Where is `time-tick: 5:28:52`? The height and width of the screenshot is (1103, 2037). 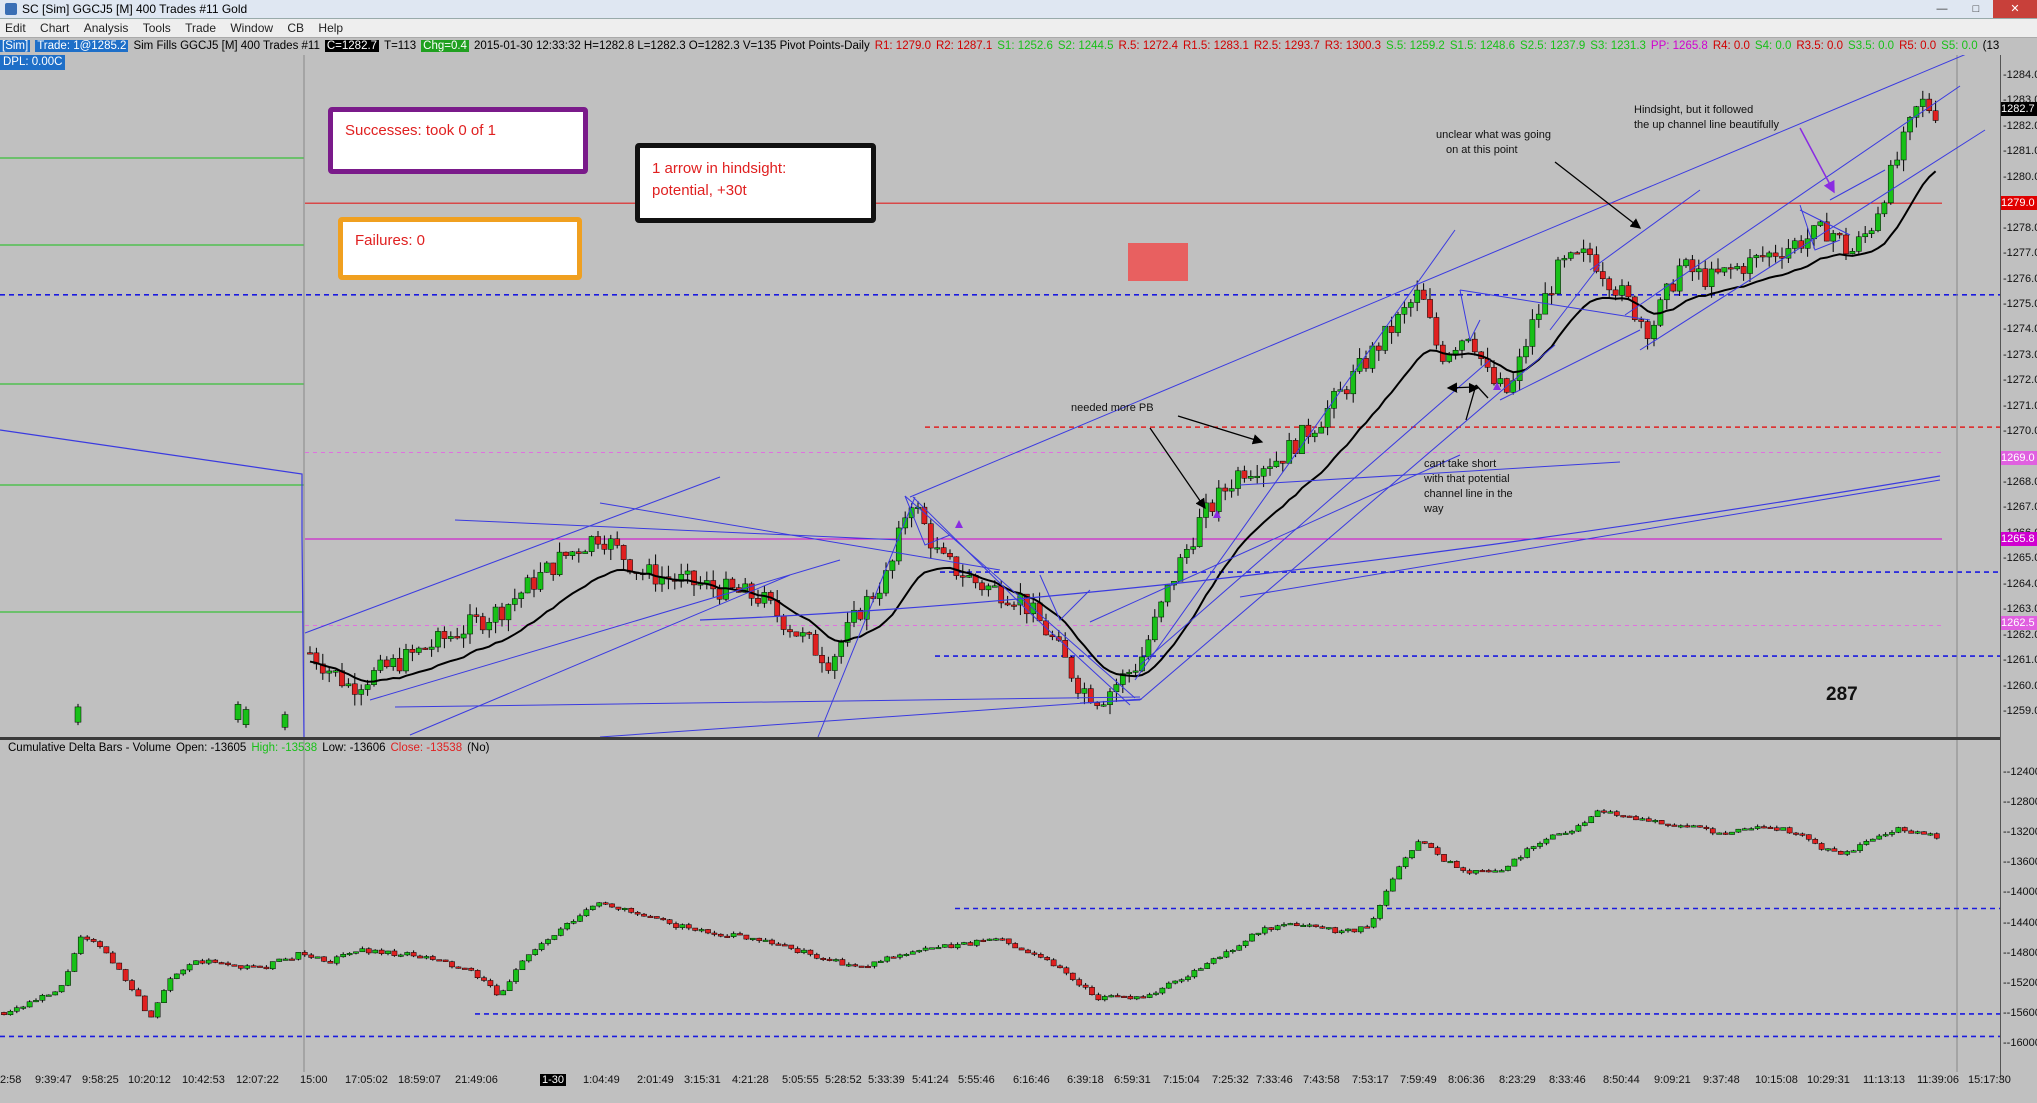
time-tick: 5:28:52 is located at coordinates (843, 1080).